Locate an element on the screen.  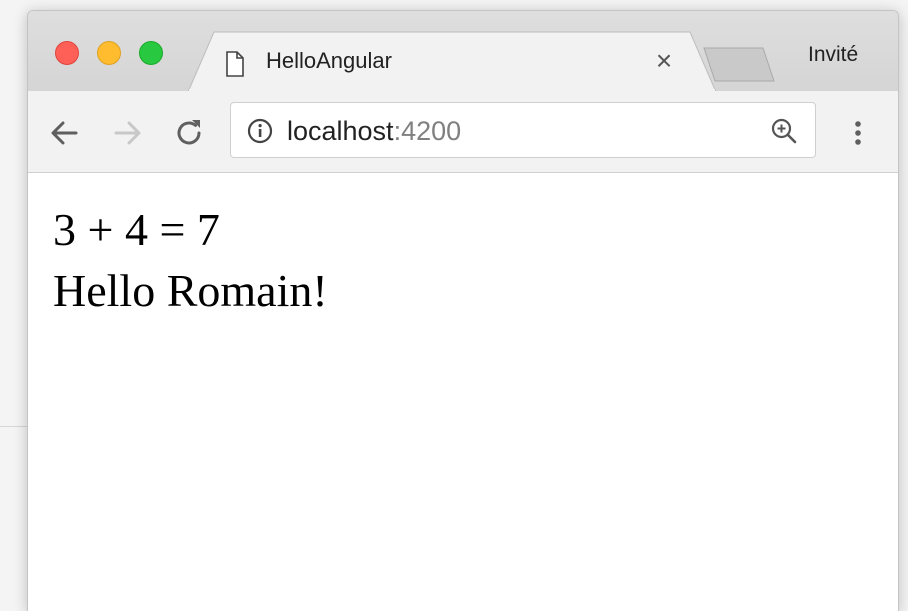
forward-arrow-icon is located at coordinates (128, 133).